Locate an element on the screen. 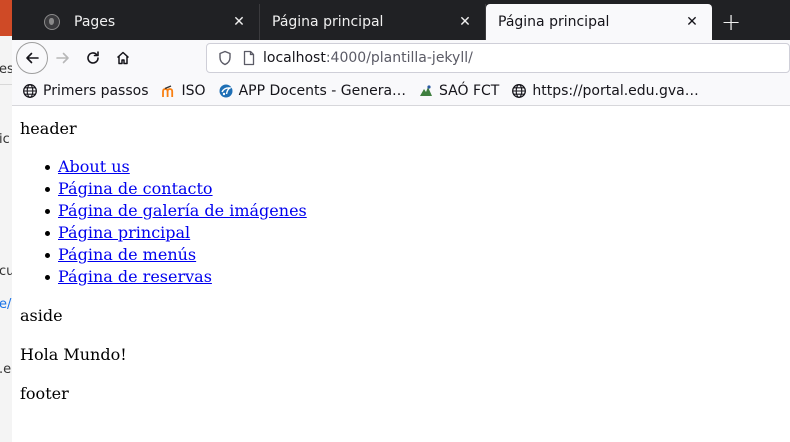 The height and width of the screenshot is (442, 790). page-footer: footer is located at coordinates (44, 393).